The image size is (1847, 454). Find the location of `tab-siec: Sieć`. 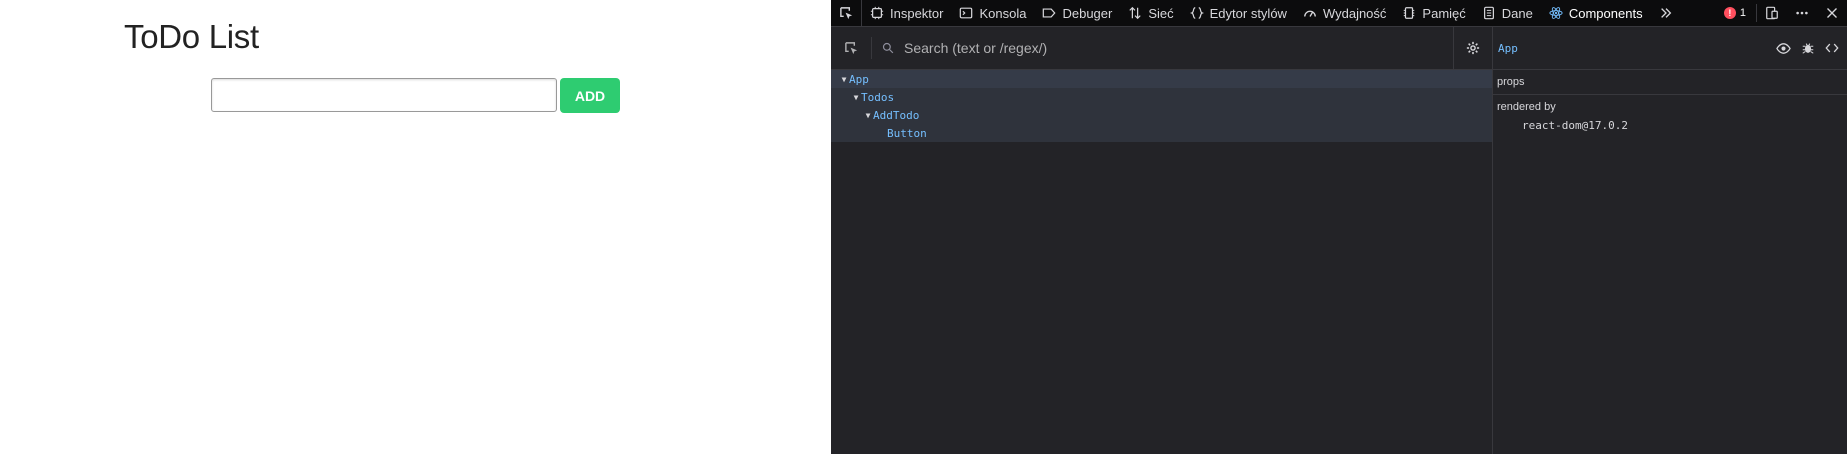

tab-siec: Sieć is located at coordinates (1150, 13).